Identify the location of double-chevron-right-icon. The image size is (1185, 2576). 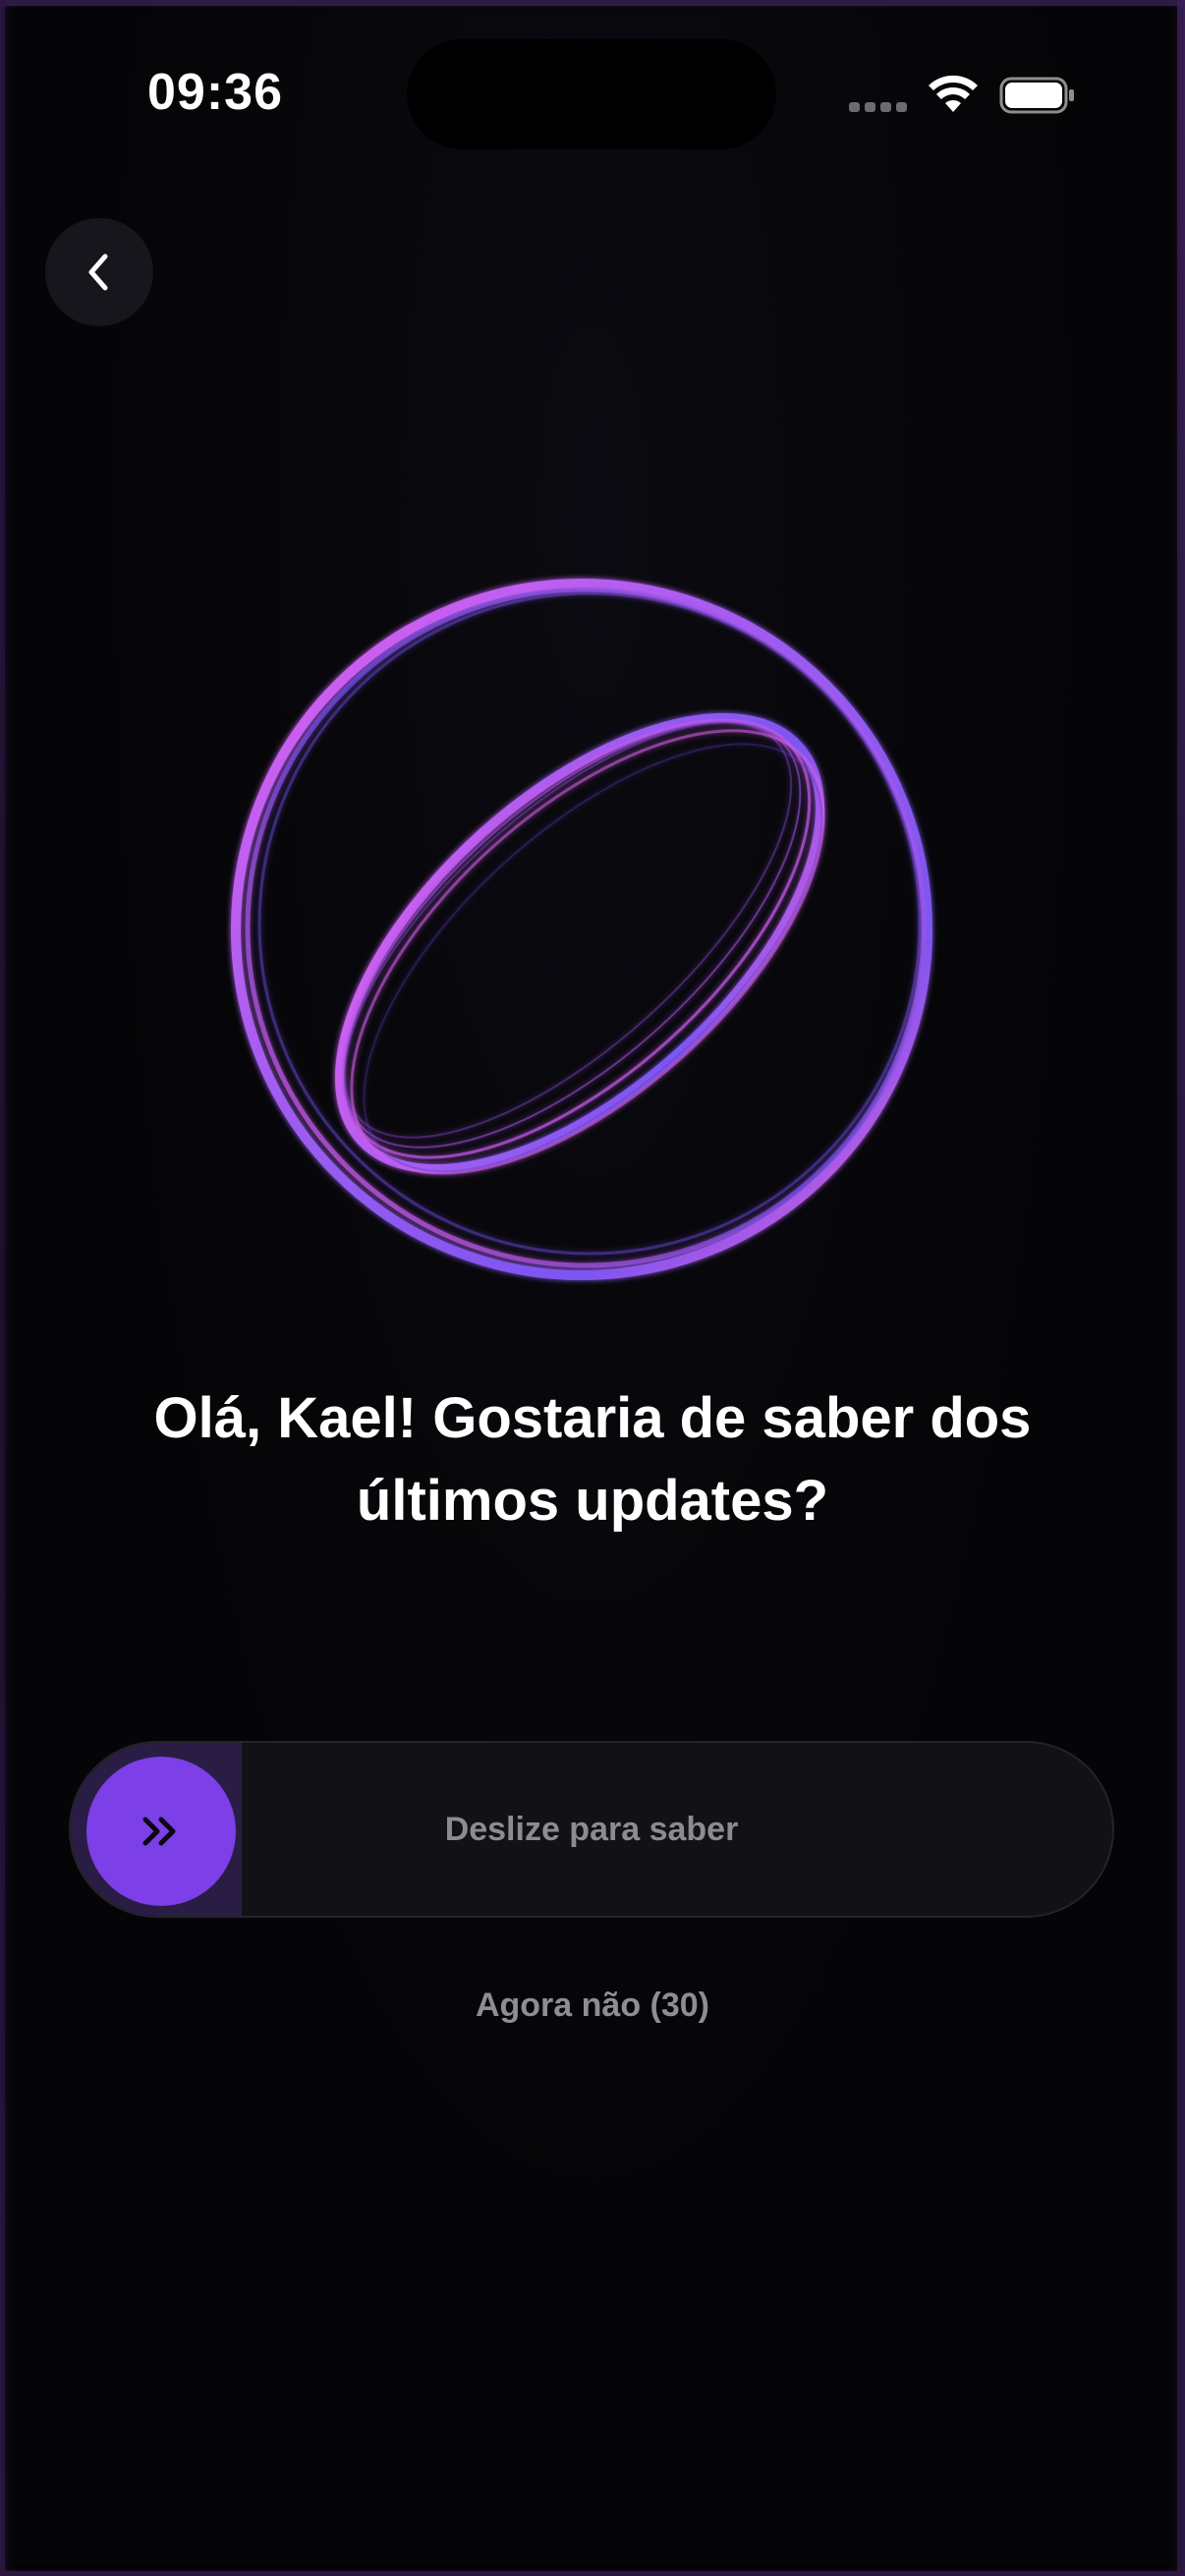
(159, 1831).